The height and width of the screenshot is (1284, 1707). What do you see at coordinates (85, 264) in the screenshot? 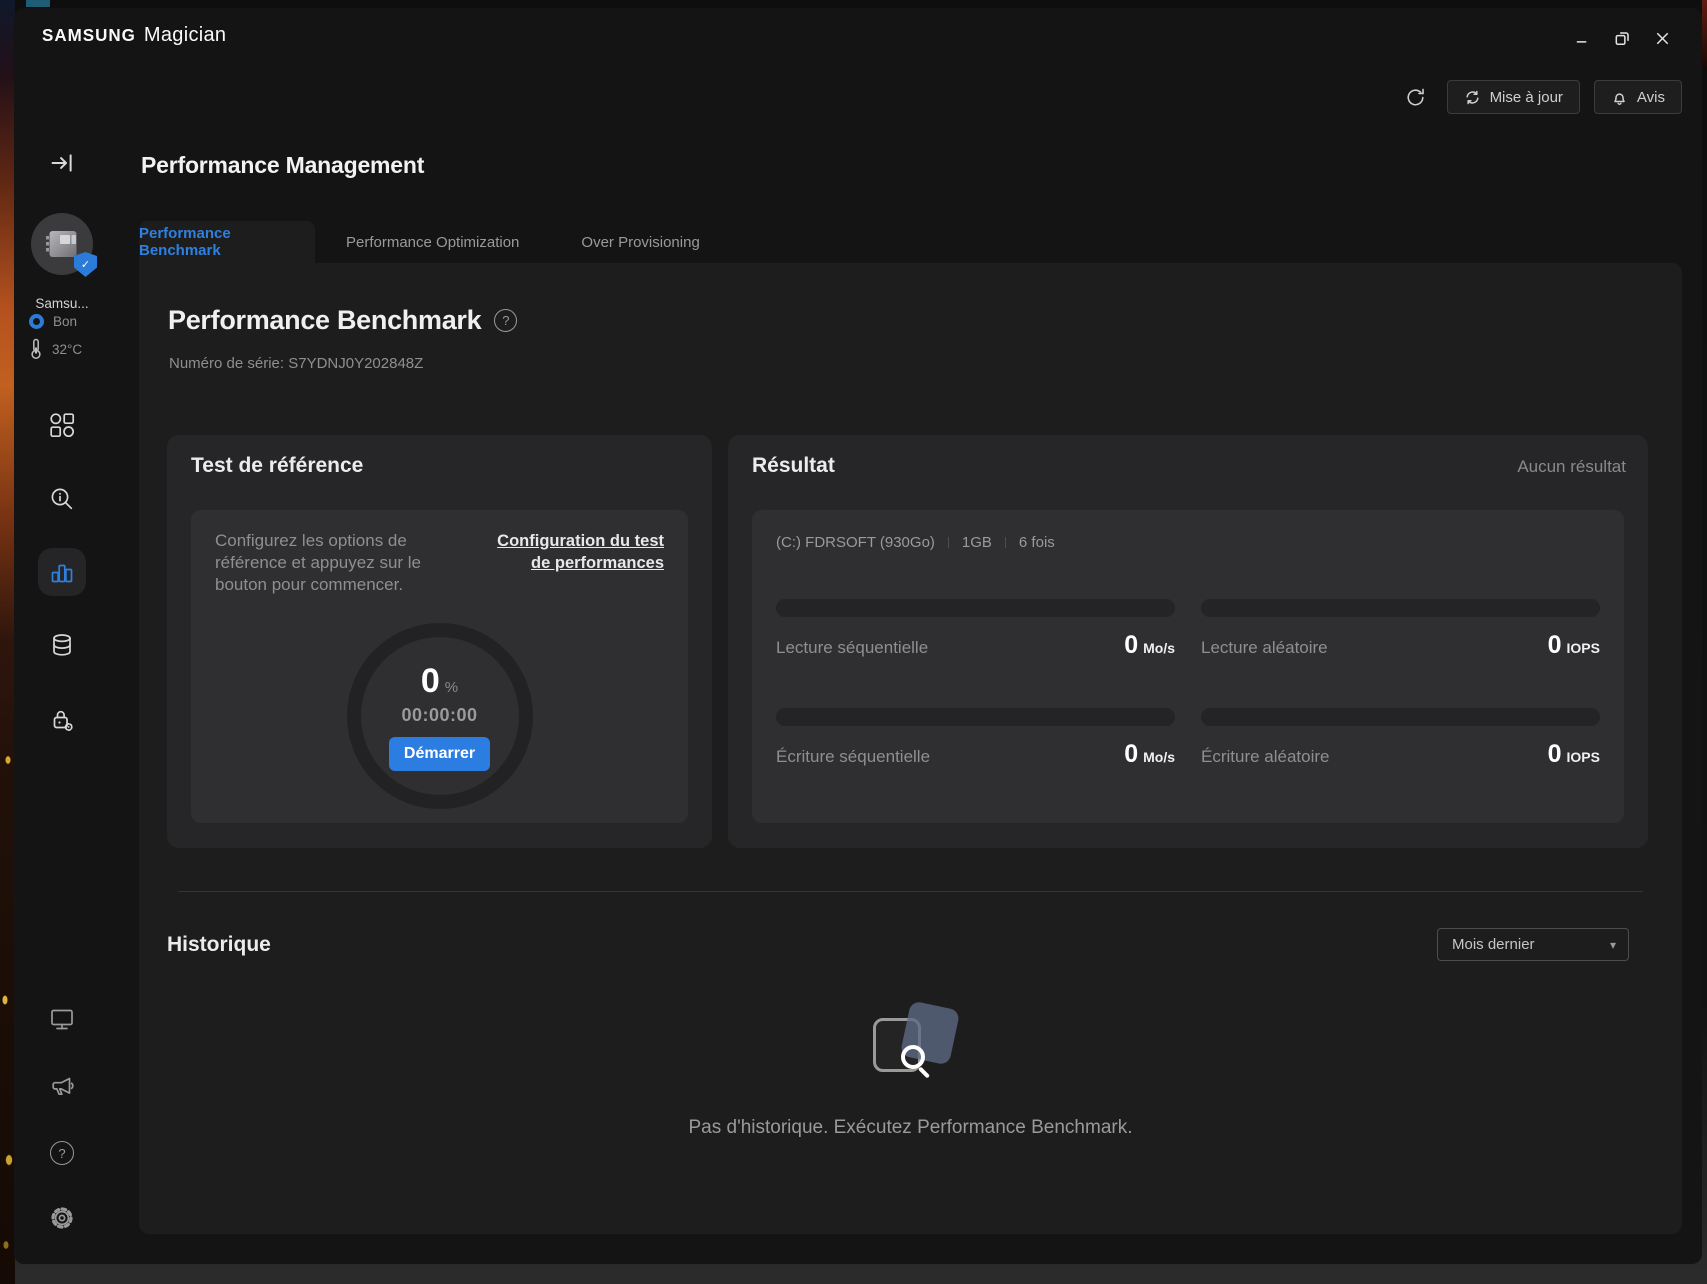
I see `shield-check-badge-icon: ✓` at bounding box center [85, 264].